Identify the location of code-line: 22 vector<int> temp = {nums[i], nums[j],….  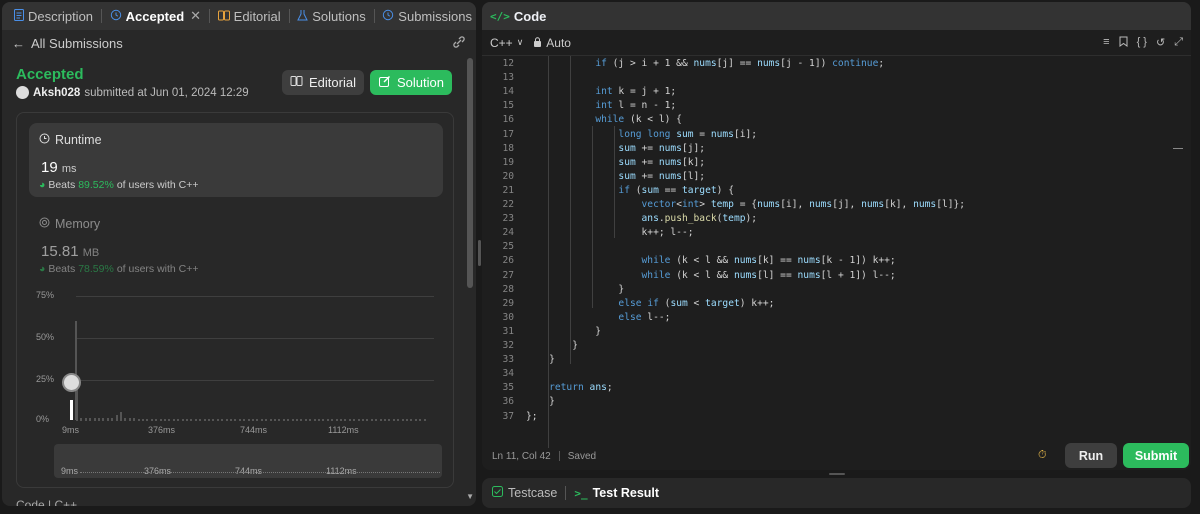
(832, 205).